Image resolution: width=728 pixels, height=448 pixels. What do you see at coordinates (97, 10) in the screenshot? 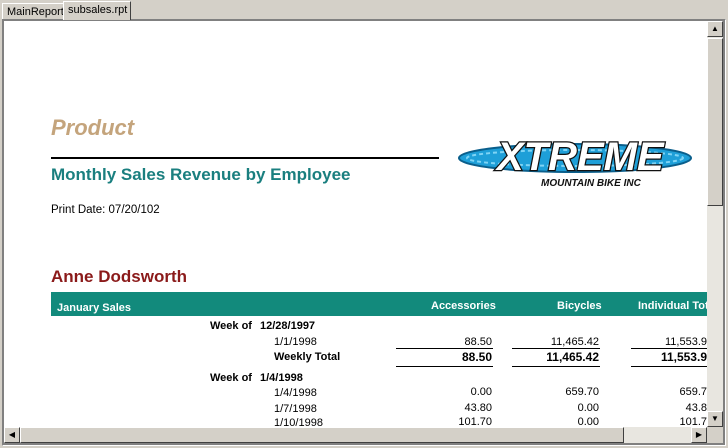
I see `tab-subsales: subsales.rpt` at bounding box center [97, 10].